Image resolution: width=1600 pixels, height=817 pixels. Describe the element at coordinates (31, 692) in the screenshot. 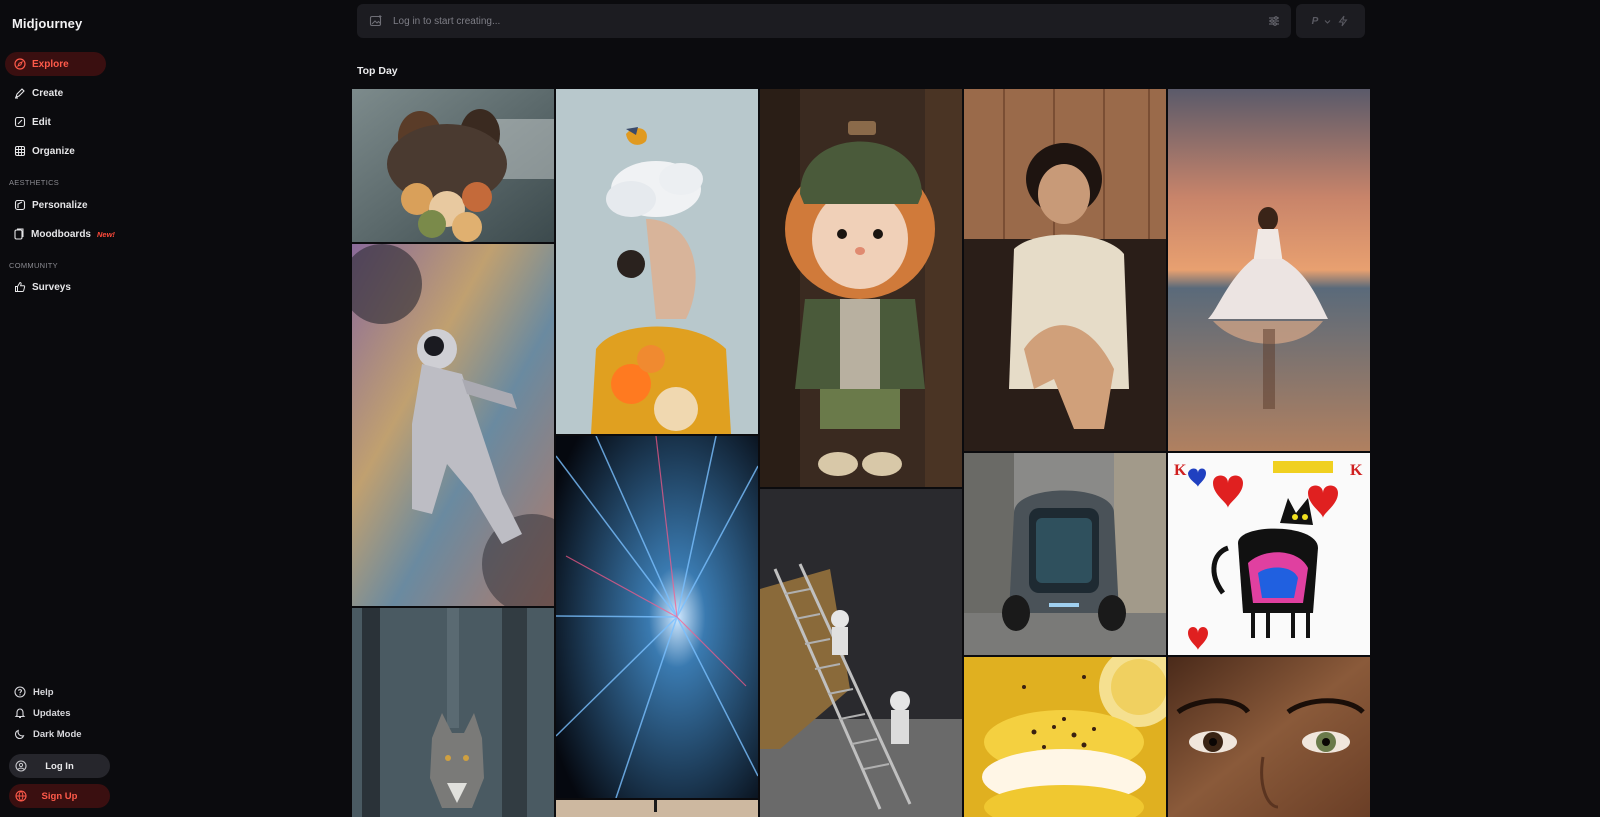

I see `help-link: Help` at that location.